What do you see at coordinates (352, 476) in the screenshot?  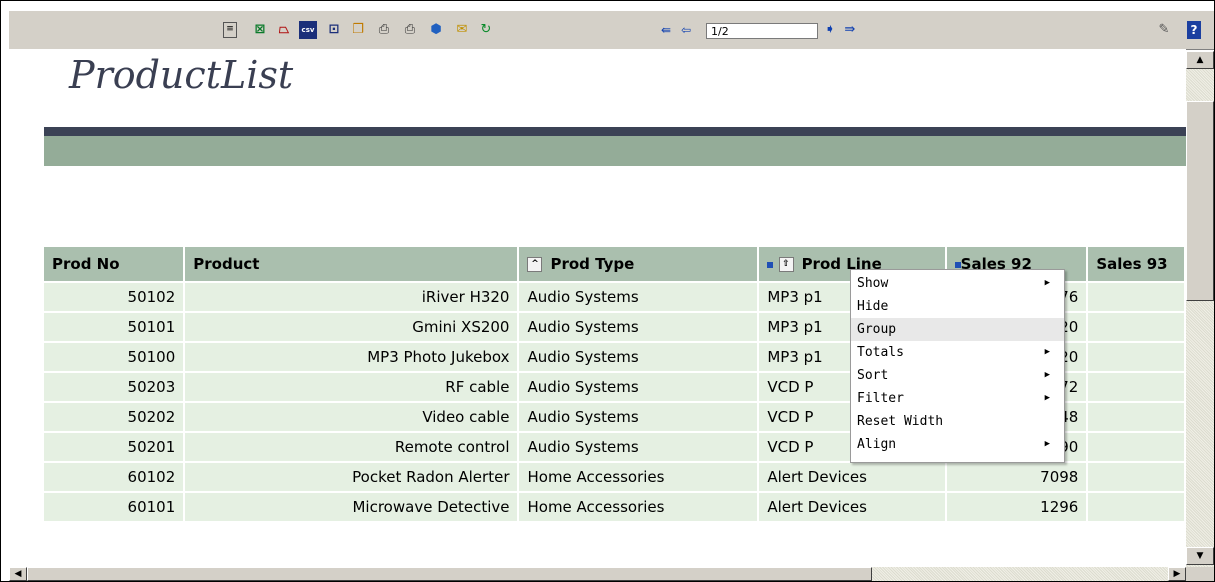 I see `cell-product: Pocket Radon Alerter` at bounding box center [352, 476].